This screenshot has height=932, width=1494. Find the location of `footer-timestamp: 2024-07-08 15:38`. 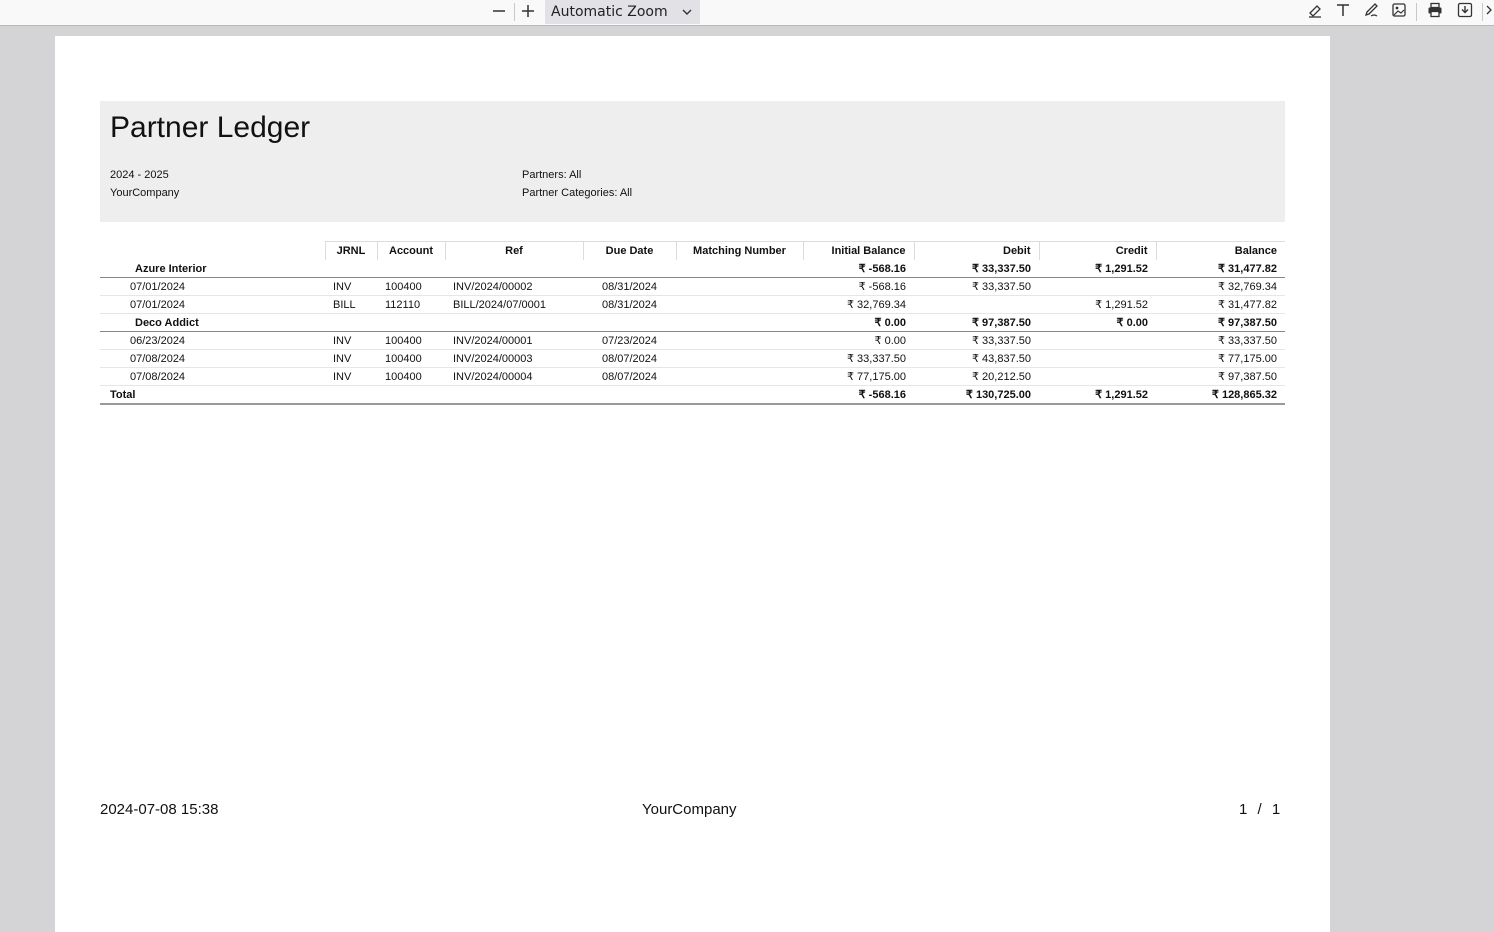

footer-timestamp: 2024-07-08 15:38 is located at coordinates (159, 809).